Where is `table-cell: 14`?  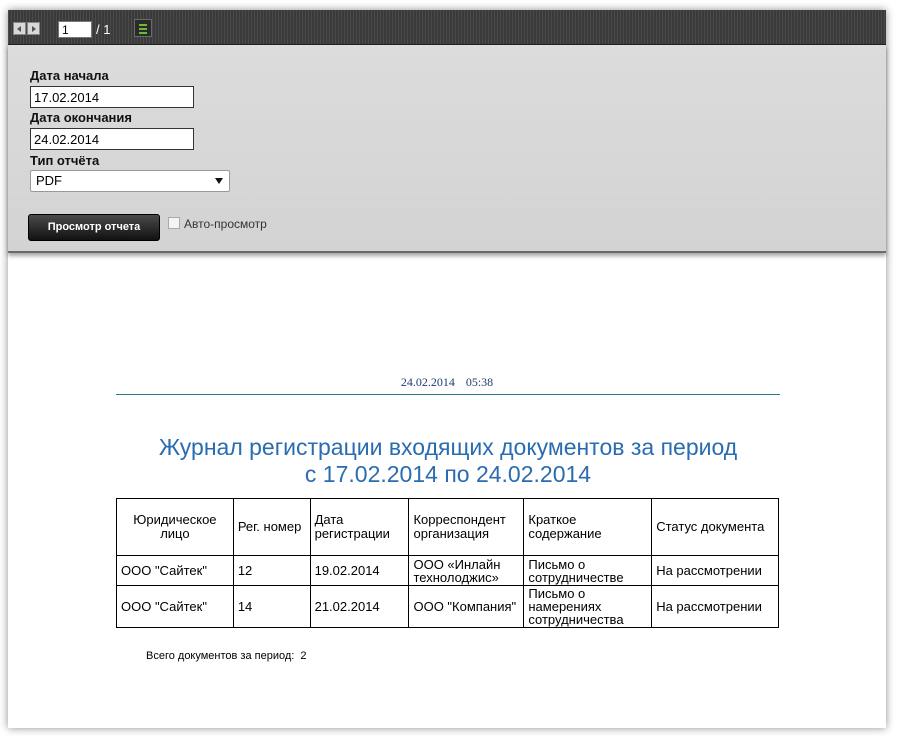 table-cell: 14 is located at coordinates (271, 606).